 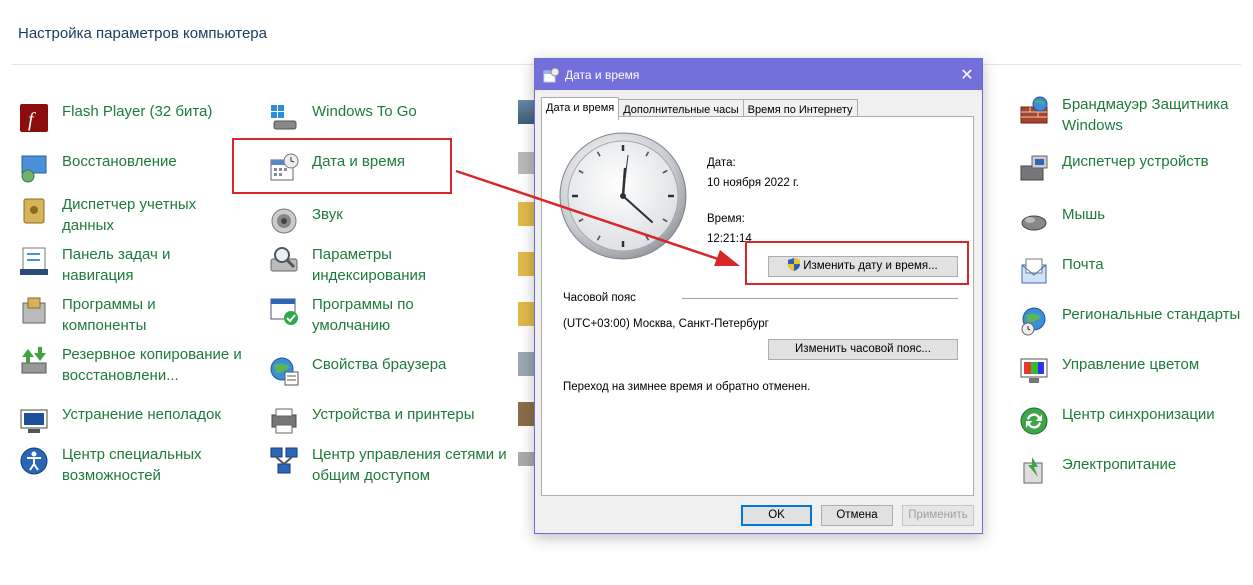 I want to click on cp-item-mail: Почта, so click(x=1061, y=270).